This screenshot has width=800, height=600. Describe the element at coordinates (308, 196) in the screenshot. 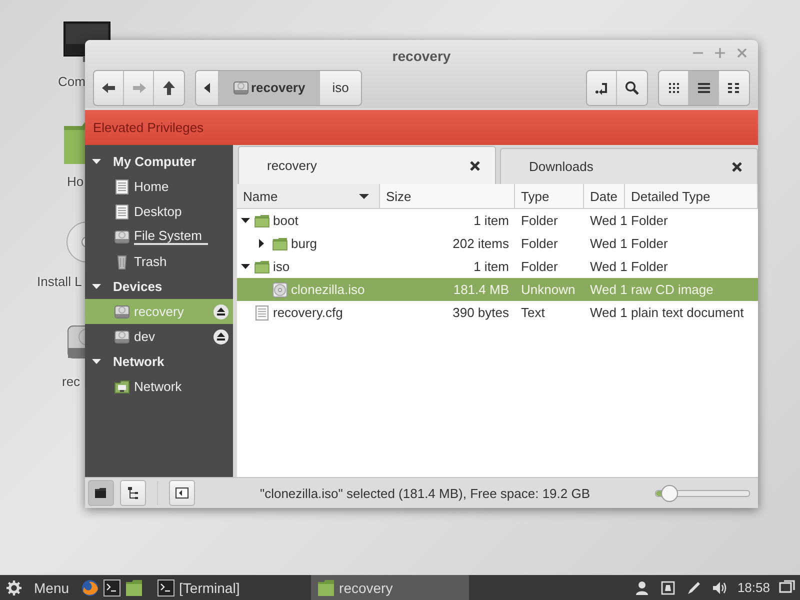

I see `column-header: Name` at that location.